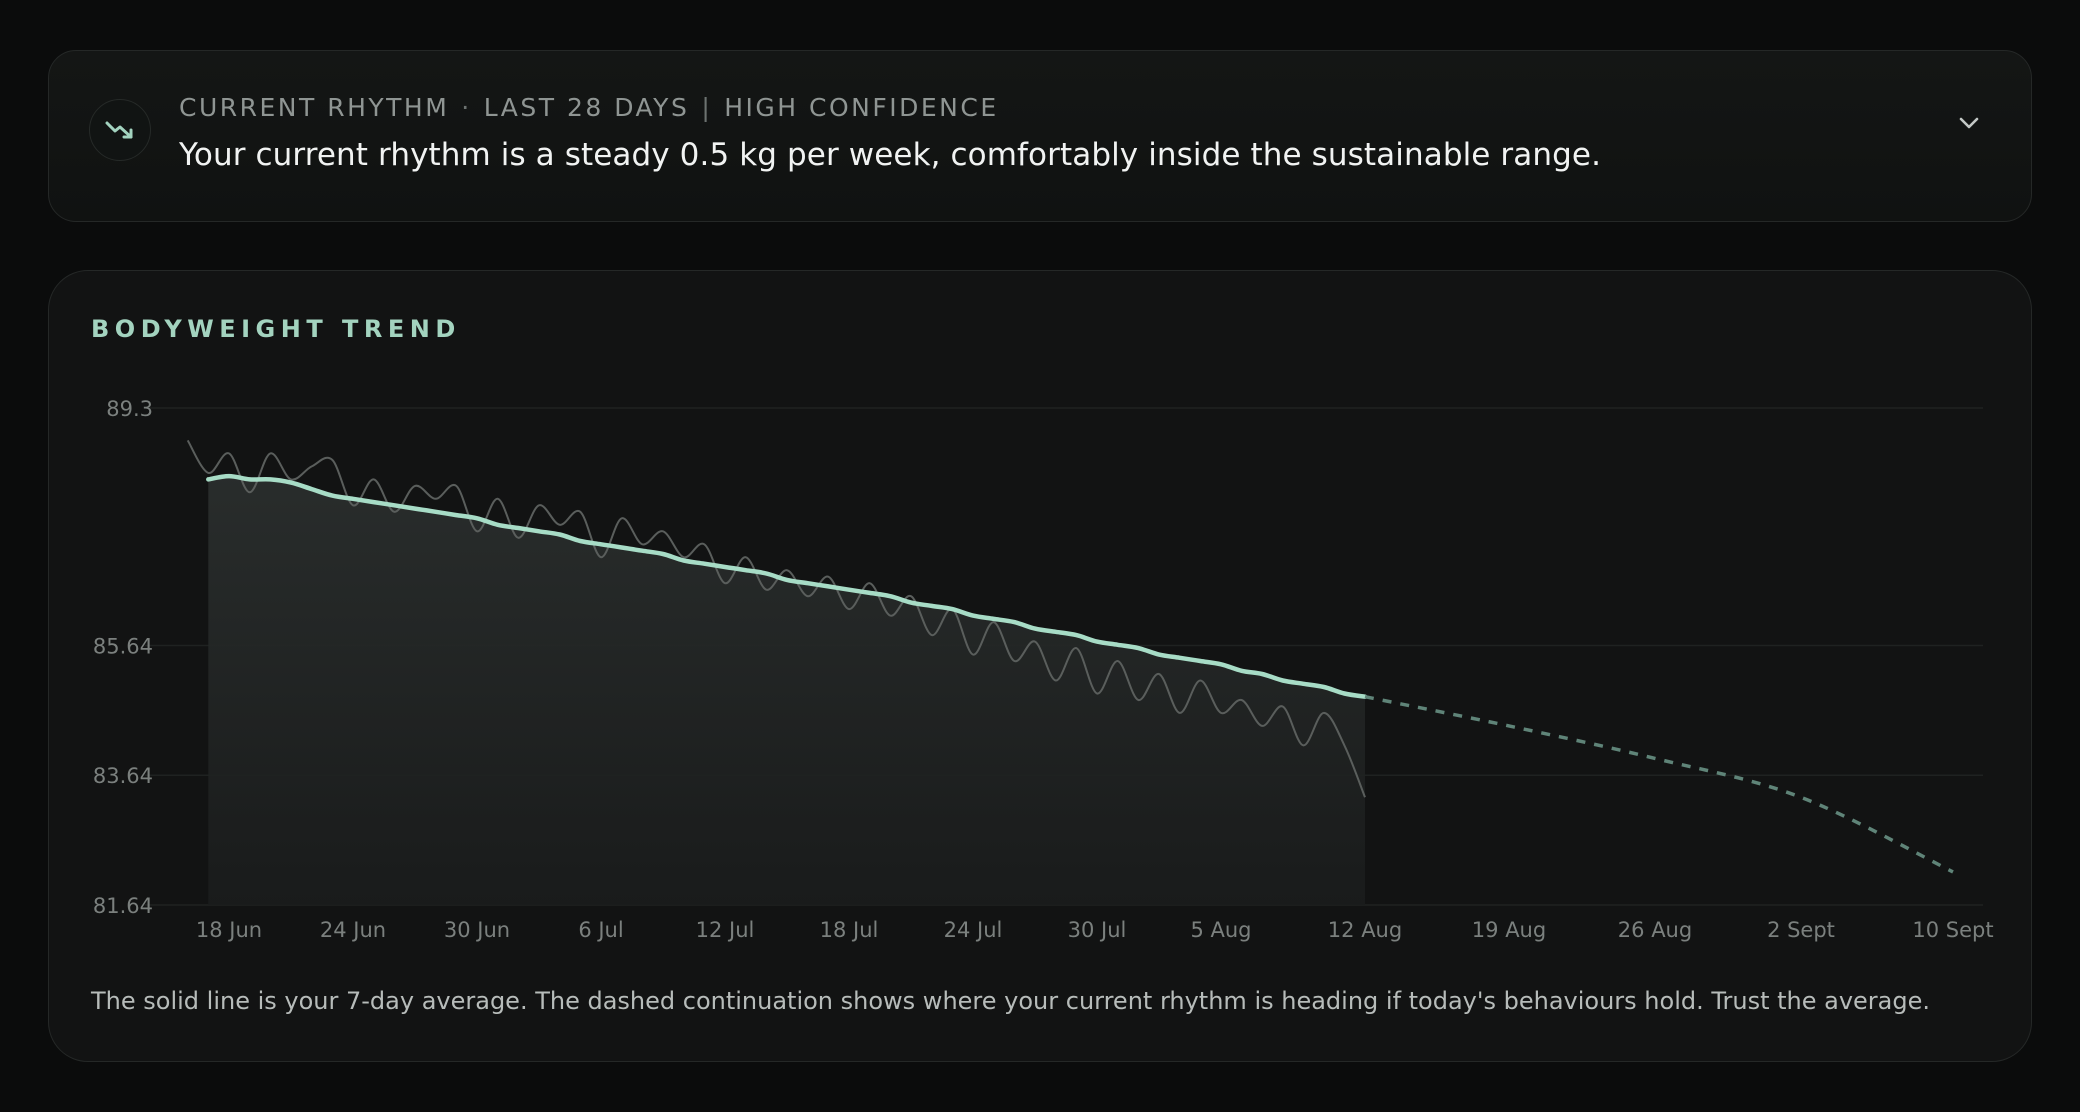 The image size is (2080, 1112). What do you see at coordinates (973, 930) in the screenshot?
I see `x-tick-label: 24 Jul` at bounding box center [973, 930].